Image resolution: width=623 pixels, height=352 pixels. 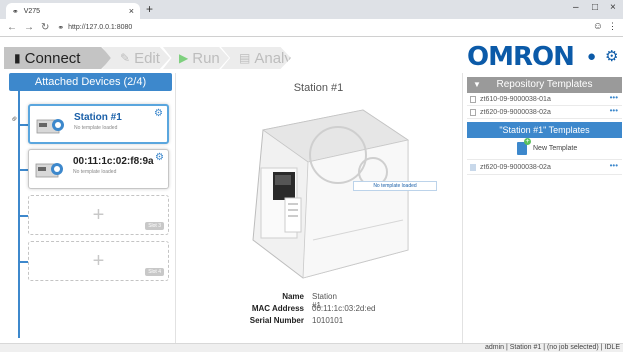 I want to click on slot-label: Slot 3, so click(x=154, y=226).